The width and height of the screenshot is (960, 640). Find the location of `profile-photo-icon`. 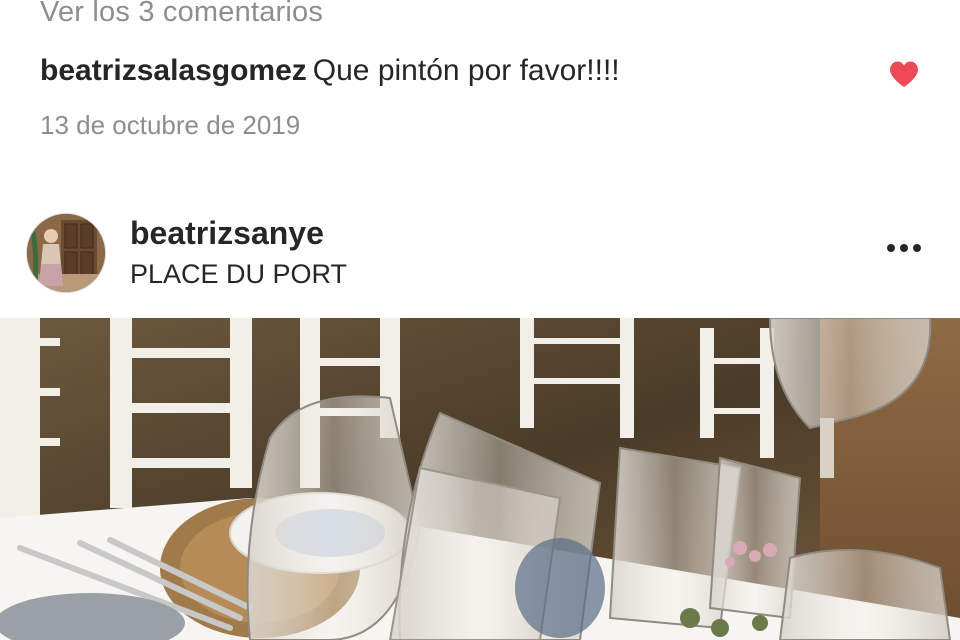

profile-photo-icon is located at coordinates (66, 253).